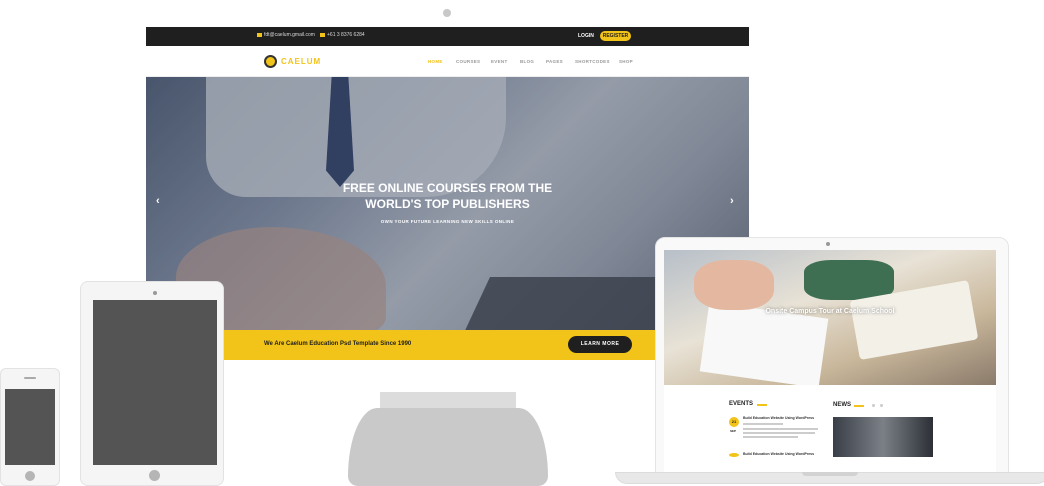 The height and width of the screenshot is (486, 1044). I want to click on phone-home-button, so click(30, 476).